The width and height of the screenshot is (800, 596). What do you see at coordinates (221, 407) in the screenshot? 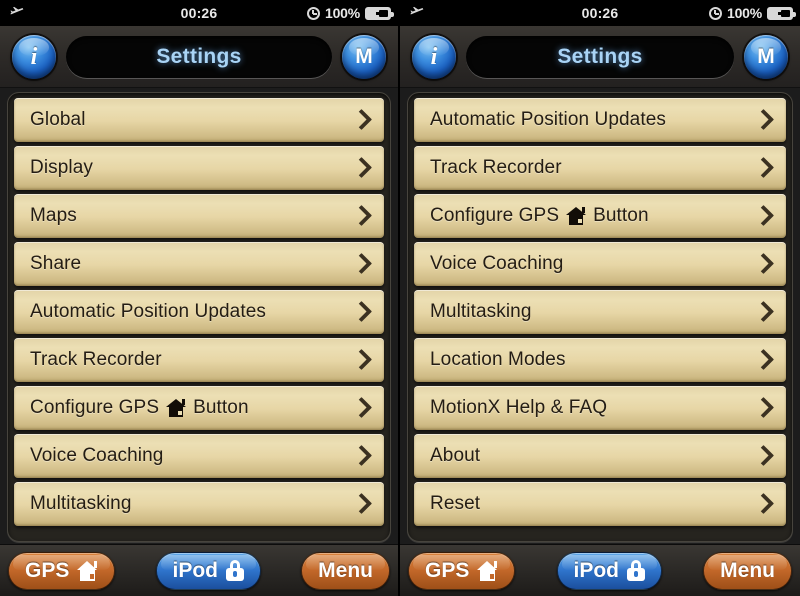
I see `list-item-label-text-suffix: Button` at bounding box center [221, 407].